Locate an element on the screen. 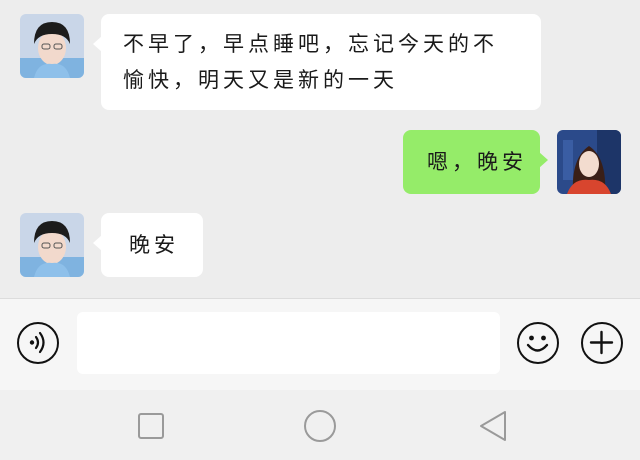  more-button is located at coordinates (602, 343).